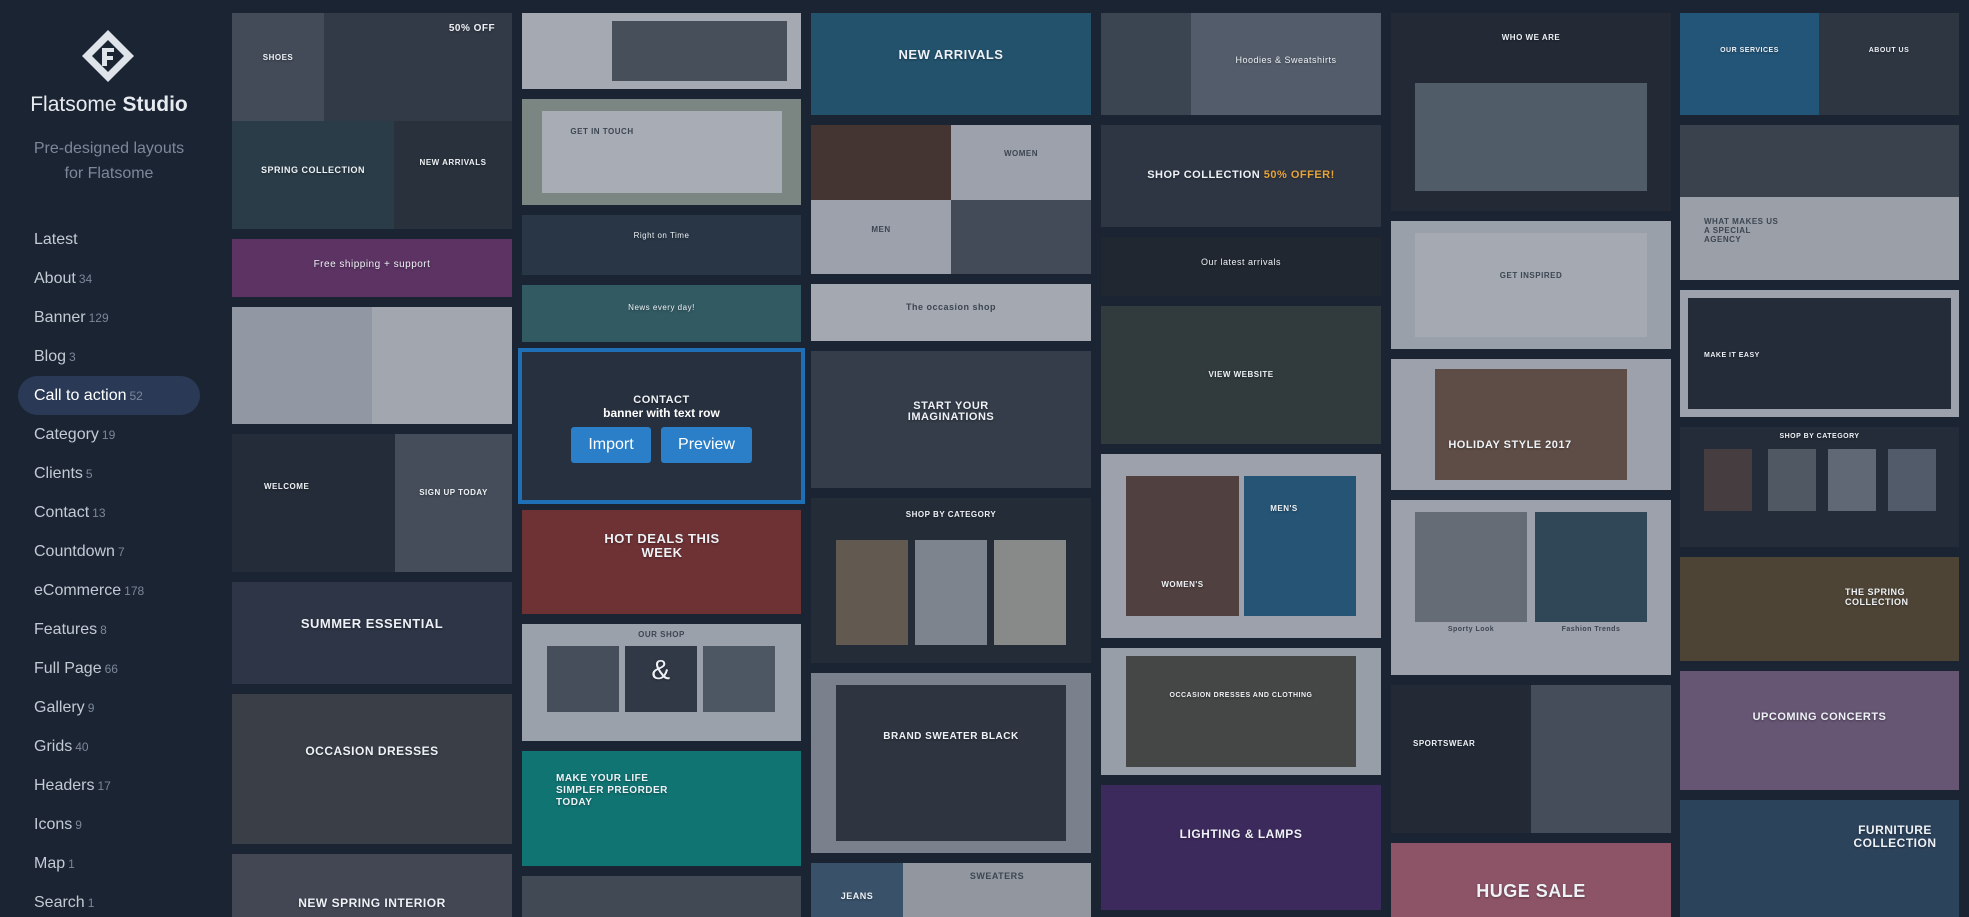 Image resolution: width=1969 pixels, height=917 pixels. What do you see at coordinates (1531, 424) in the screenshot?
I see `template-tile-holiday-style: HOLIDAY STYLE 2017` at bounding box center [1531, 424].